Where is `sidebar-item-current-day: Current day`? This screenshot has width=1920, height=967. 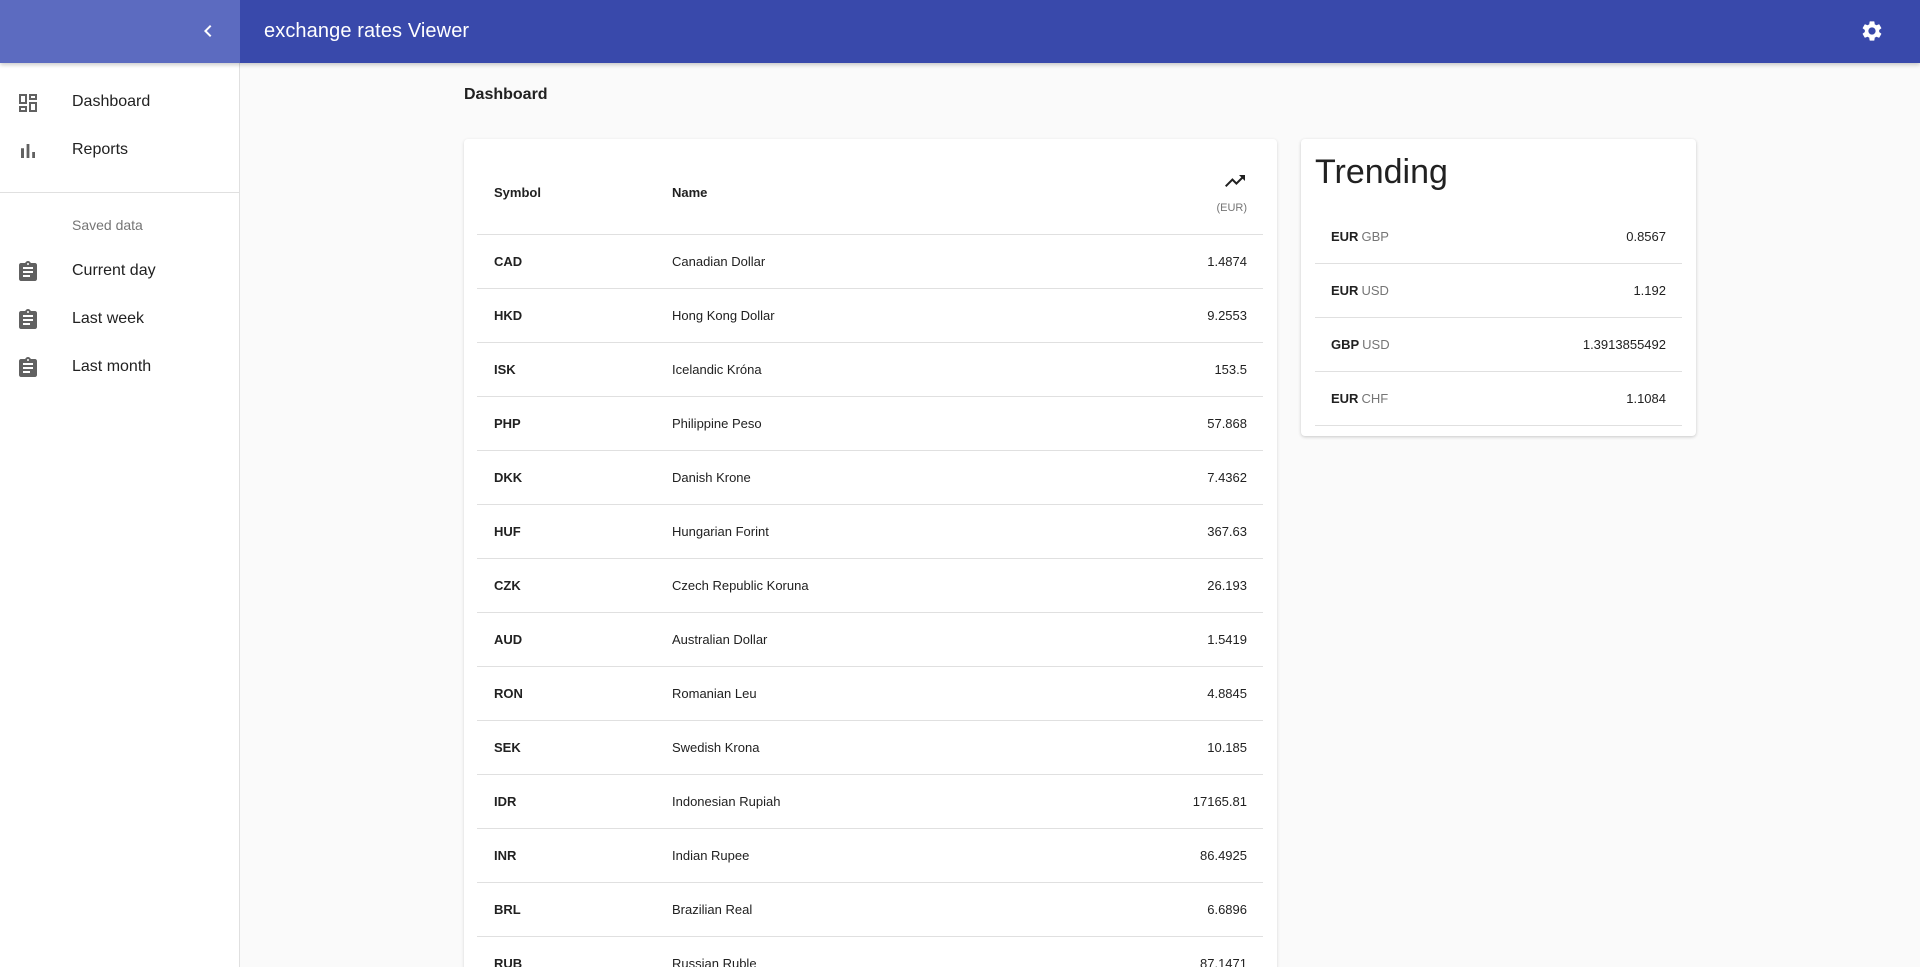 sidebar-item-current-day: Current day is located at coordinates (120, 272).